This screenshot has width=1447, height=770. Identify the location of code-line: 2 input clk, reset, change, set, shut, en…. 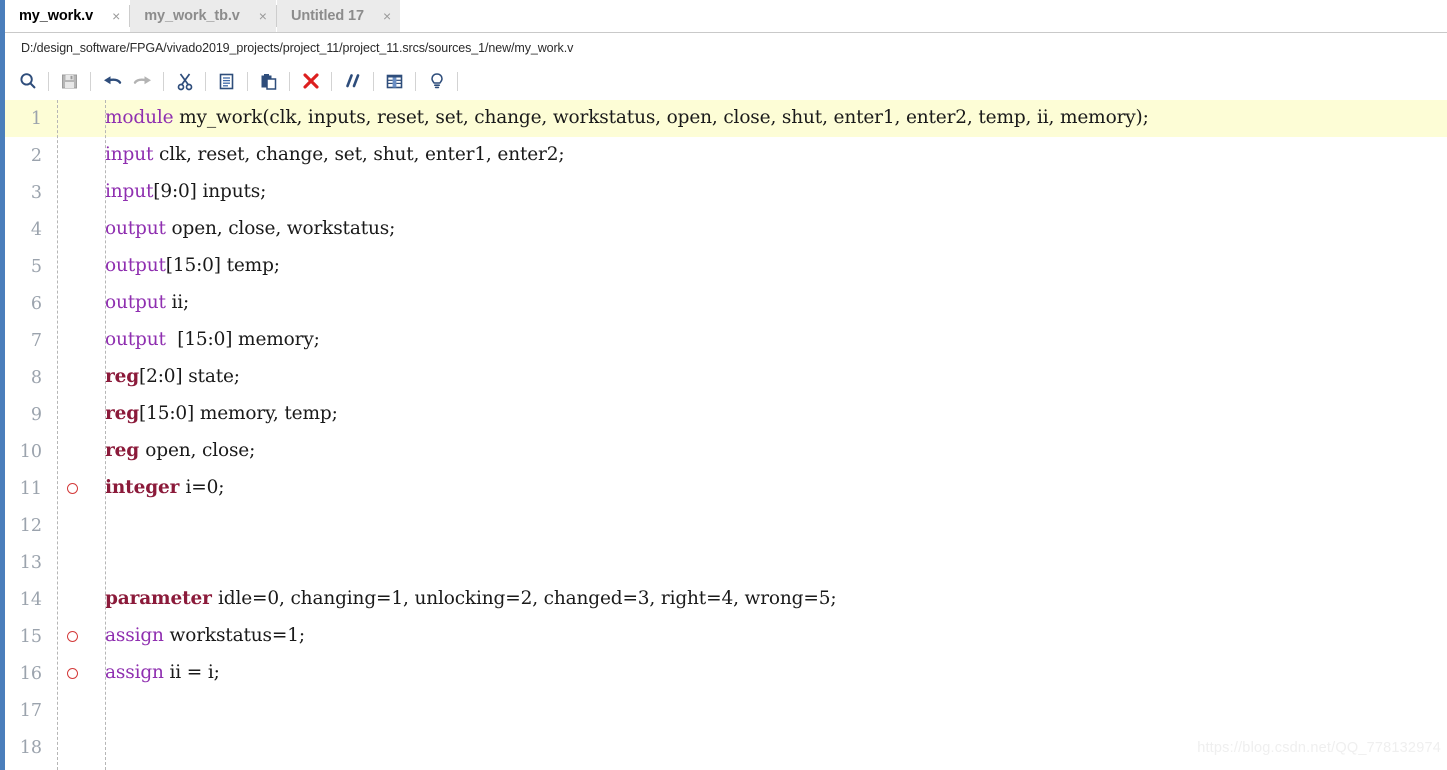
(723, 155).